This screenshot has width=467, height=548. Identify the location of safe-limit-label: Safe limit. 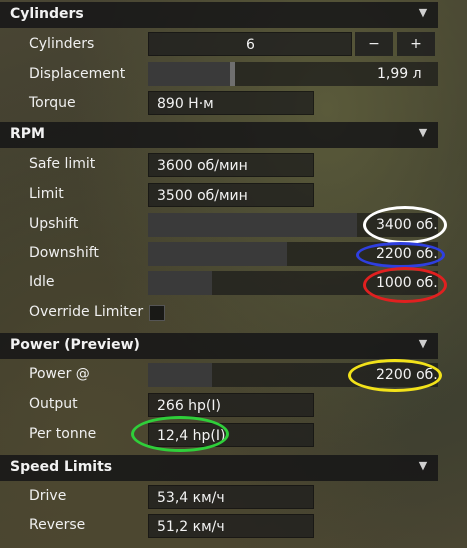
(62, 164).